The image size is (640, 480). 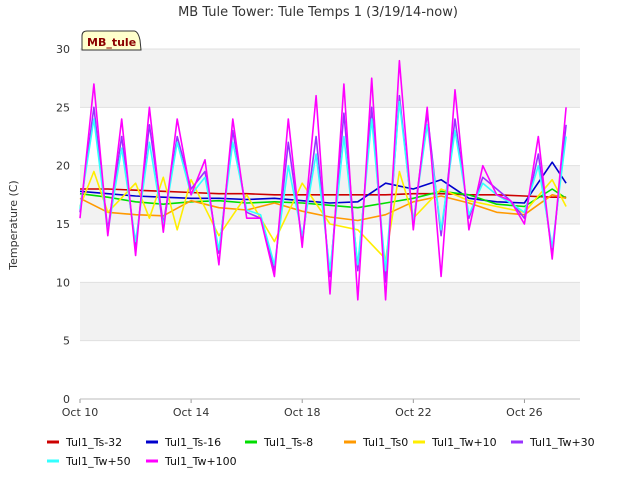 What do you see at coordinates (192, 442) in the screenshot?
I see `legend-label: Tul1_Ts-16` at bounding box center [192, 442].